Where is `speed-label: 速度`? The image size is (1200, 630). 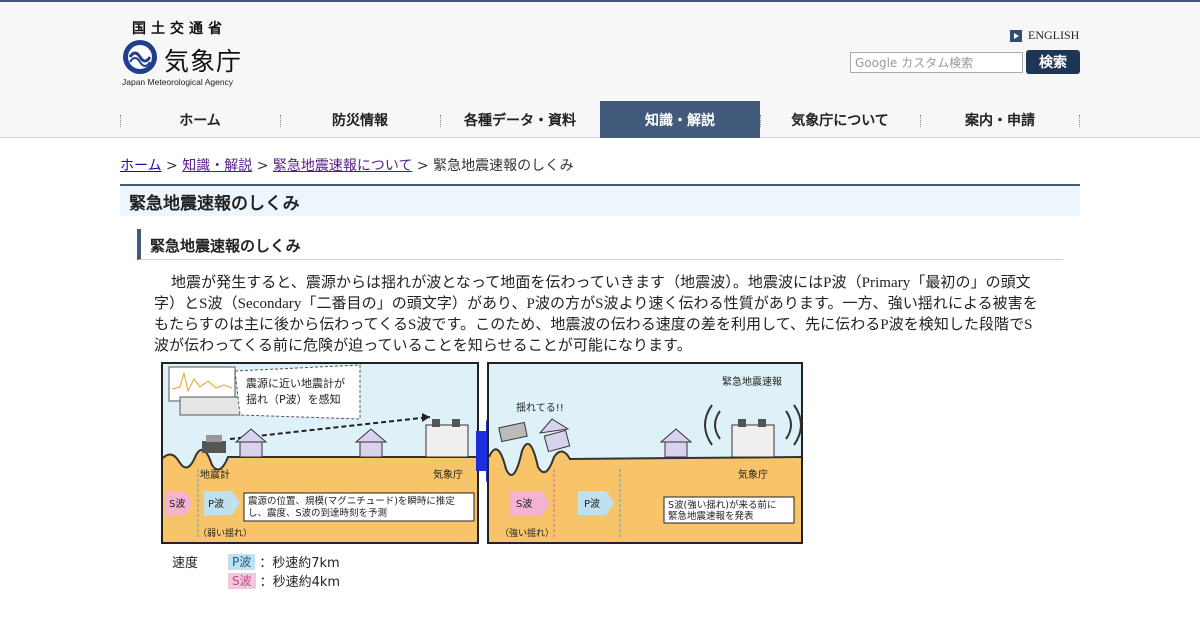
speed-label: 速度 is located at coordinates (185, 563).